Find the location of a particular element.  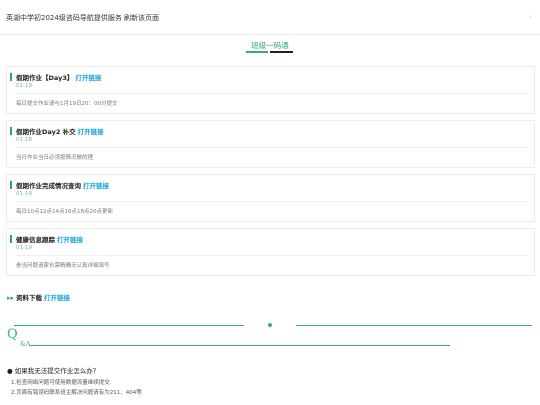

card-description: 每日提交作业请与1月19日20：00分提交 is located at coordinates (67, 104).